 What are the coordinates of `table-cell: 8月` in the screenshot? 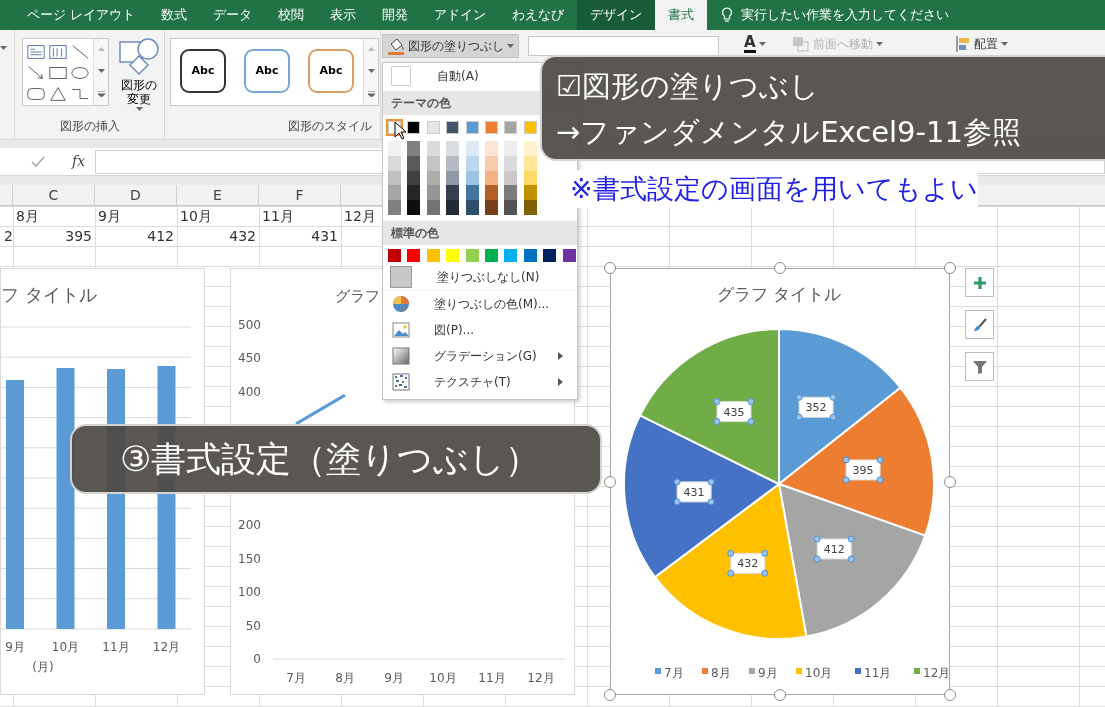 It's located at (27, 216).